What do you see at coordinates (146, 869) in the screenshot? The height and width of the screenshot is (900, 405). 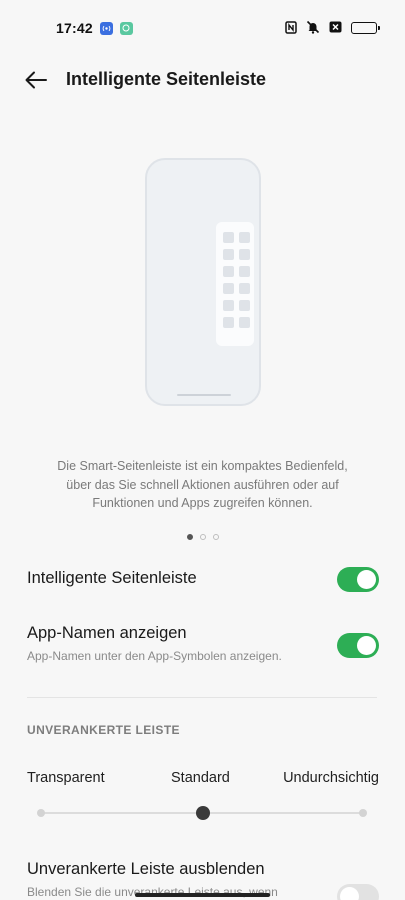 I see `setting-title: Unverankerte Leiste ausblenden` at bounding box center [146, 869].